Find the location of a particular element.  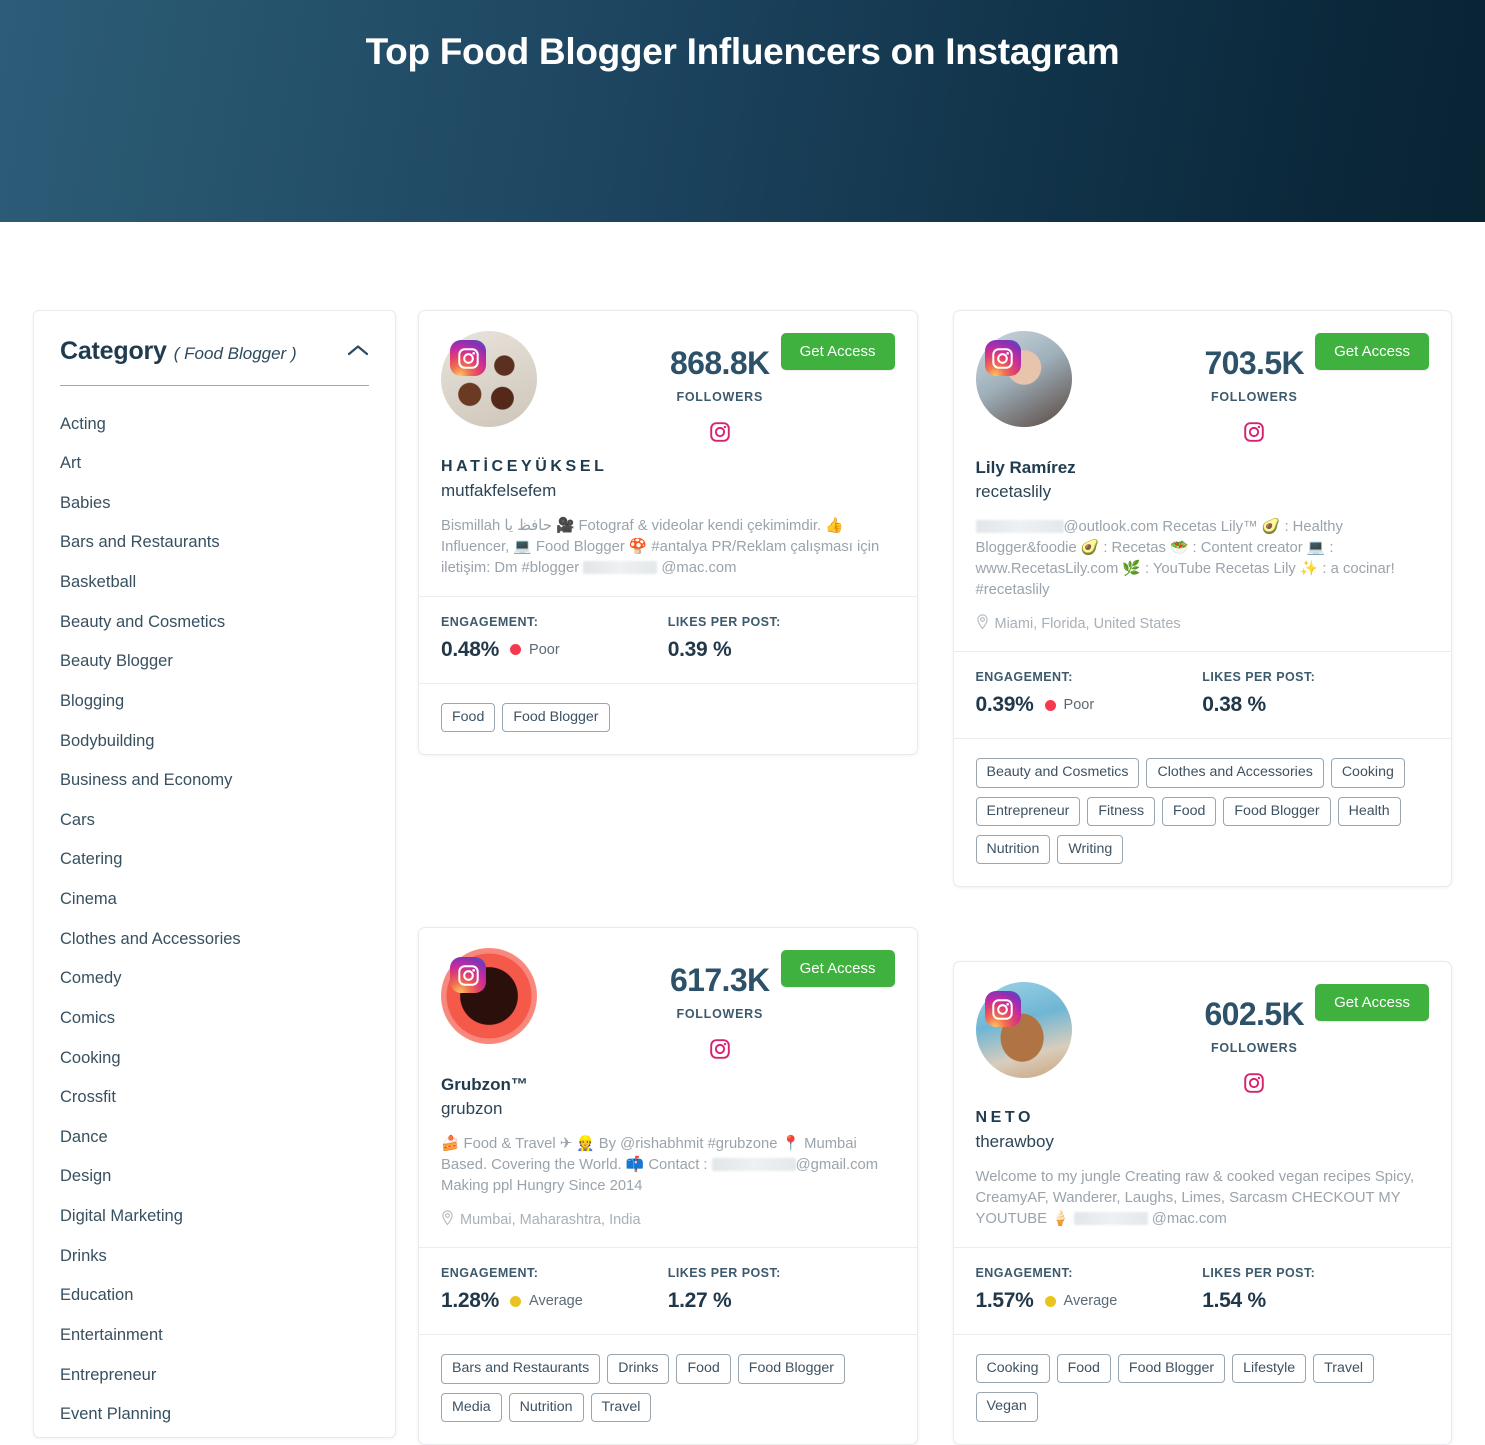

category-item-education: Education is located at coordinates (214, 1296).